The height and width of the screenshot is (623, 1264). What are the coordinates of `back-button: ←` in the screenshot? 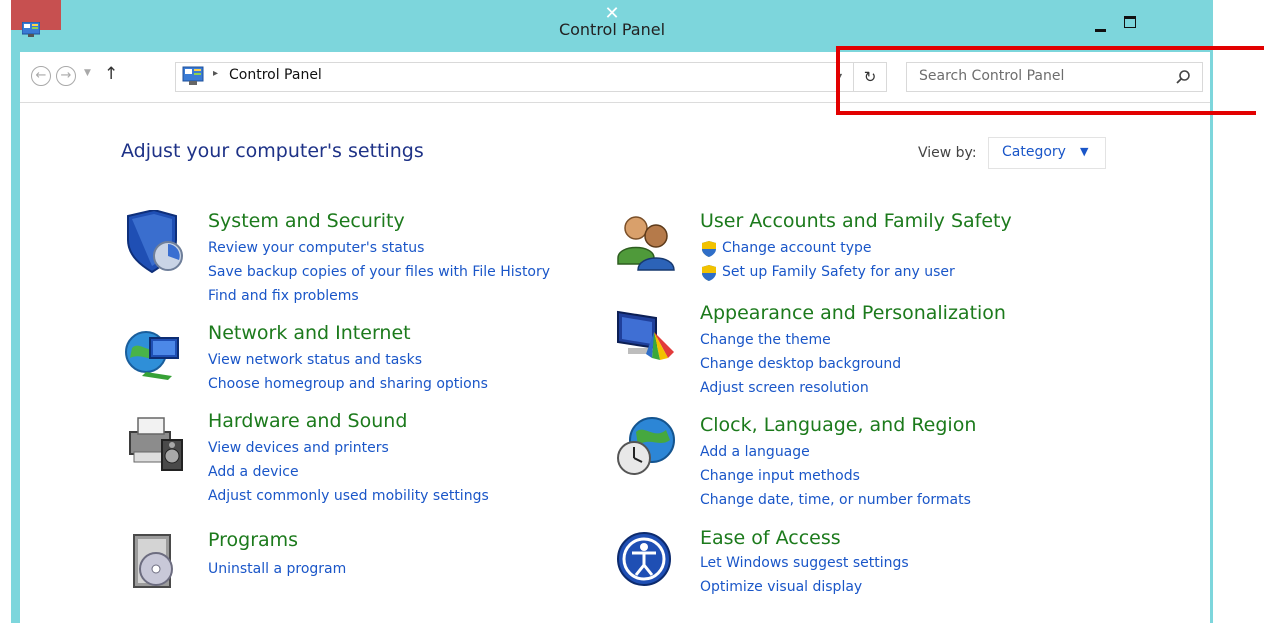 It's located at (41, 76).